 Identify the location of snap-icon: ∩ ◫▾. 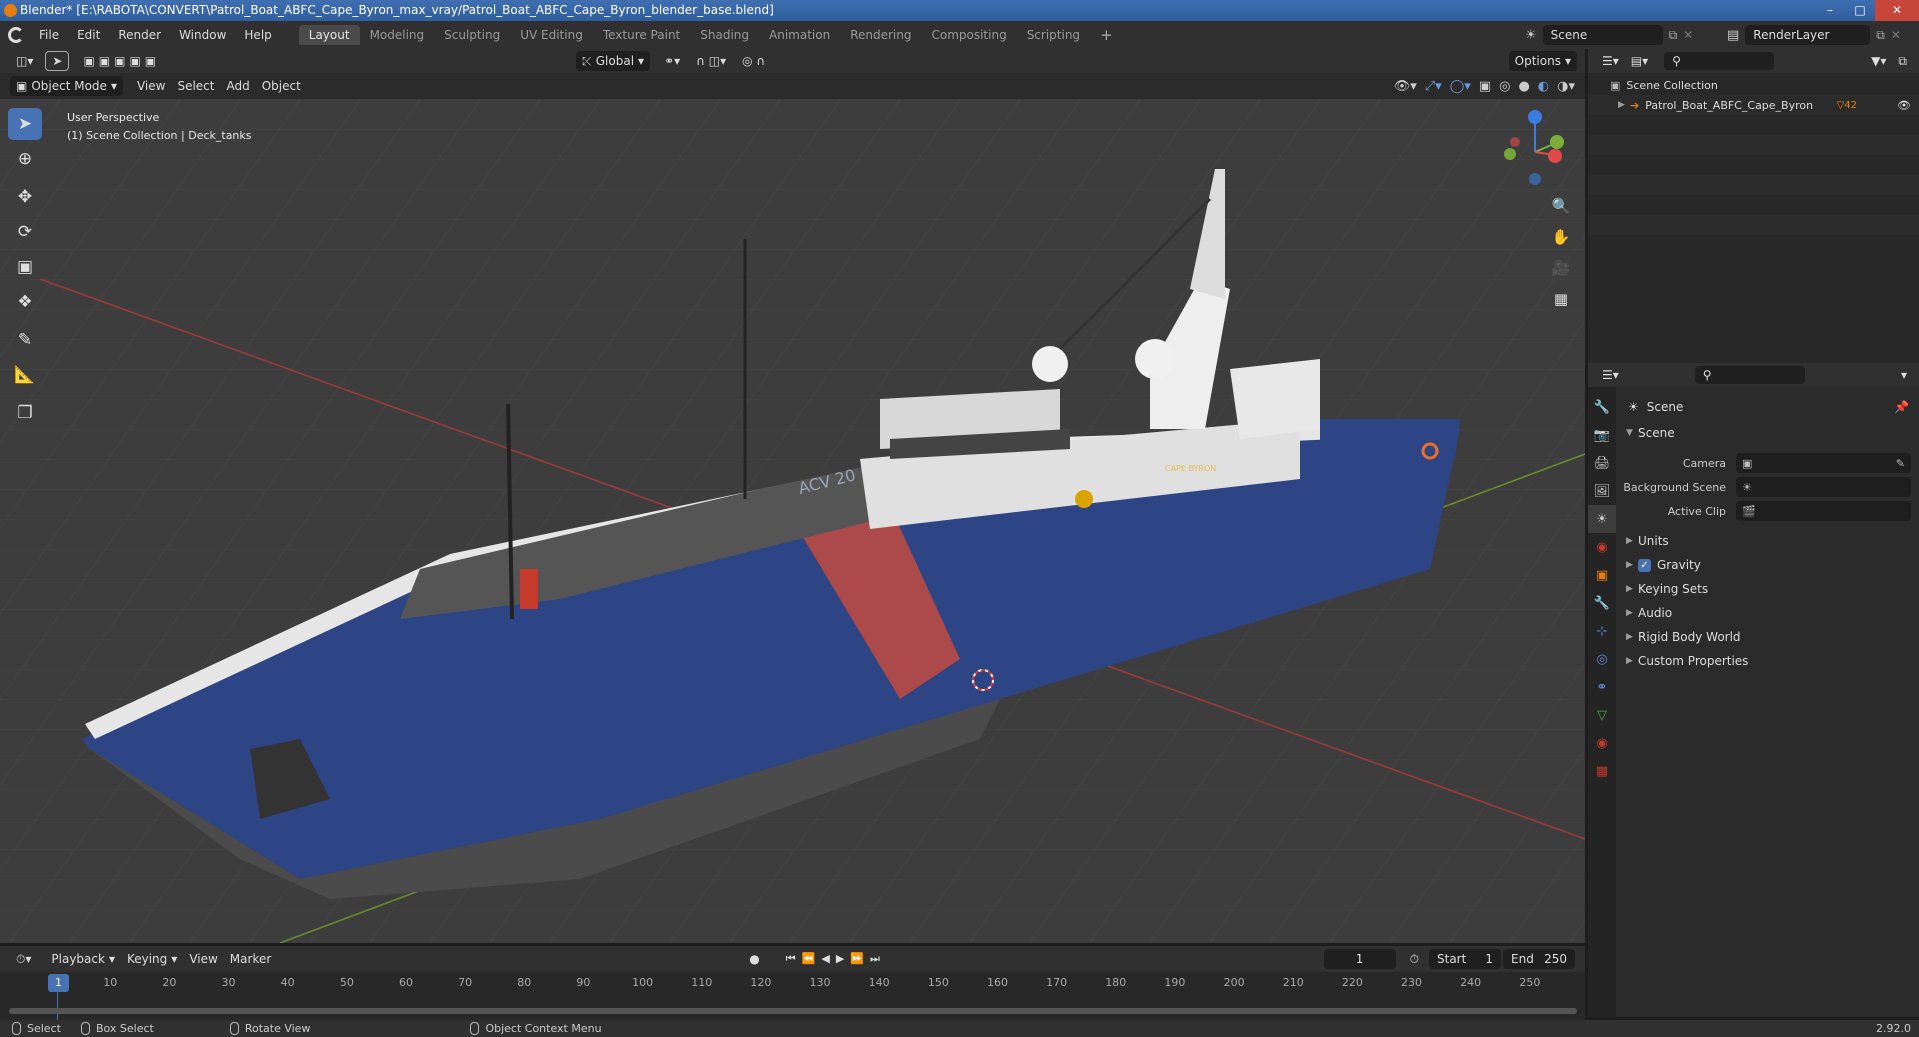
(711, 61).